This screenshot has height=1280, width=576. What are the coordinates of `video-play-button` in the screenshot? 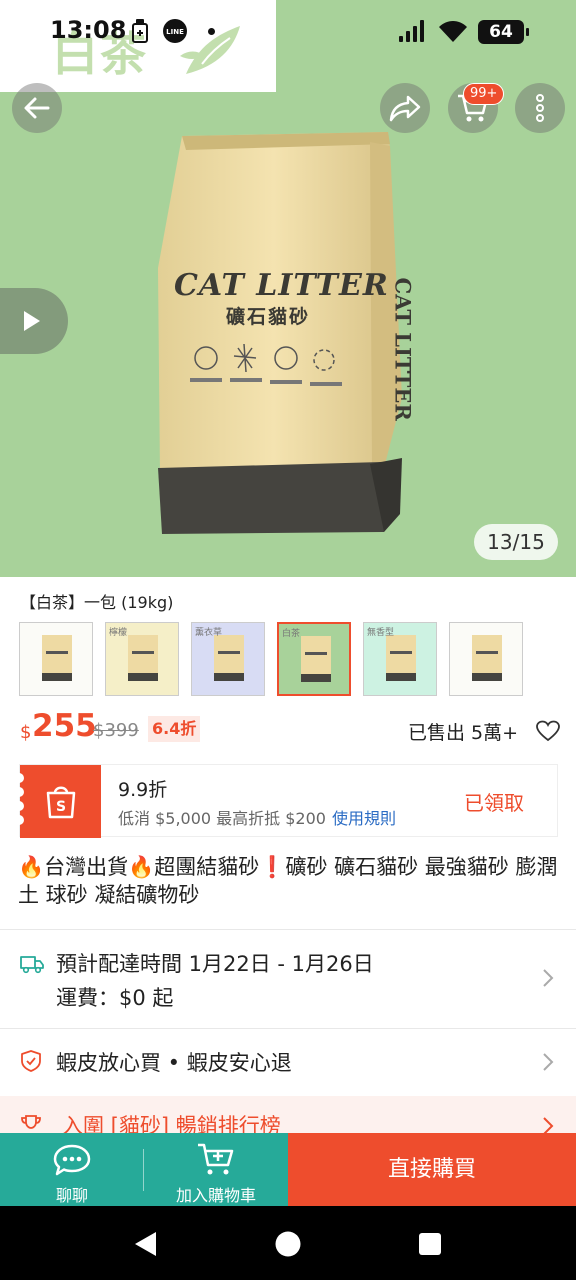 It's located at (34, 321).